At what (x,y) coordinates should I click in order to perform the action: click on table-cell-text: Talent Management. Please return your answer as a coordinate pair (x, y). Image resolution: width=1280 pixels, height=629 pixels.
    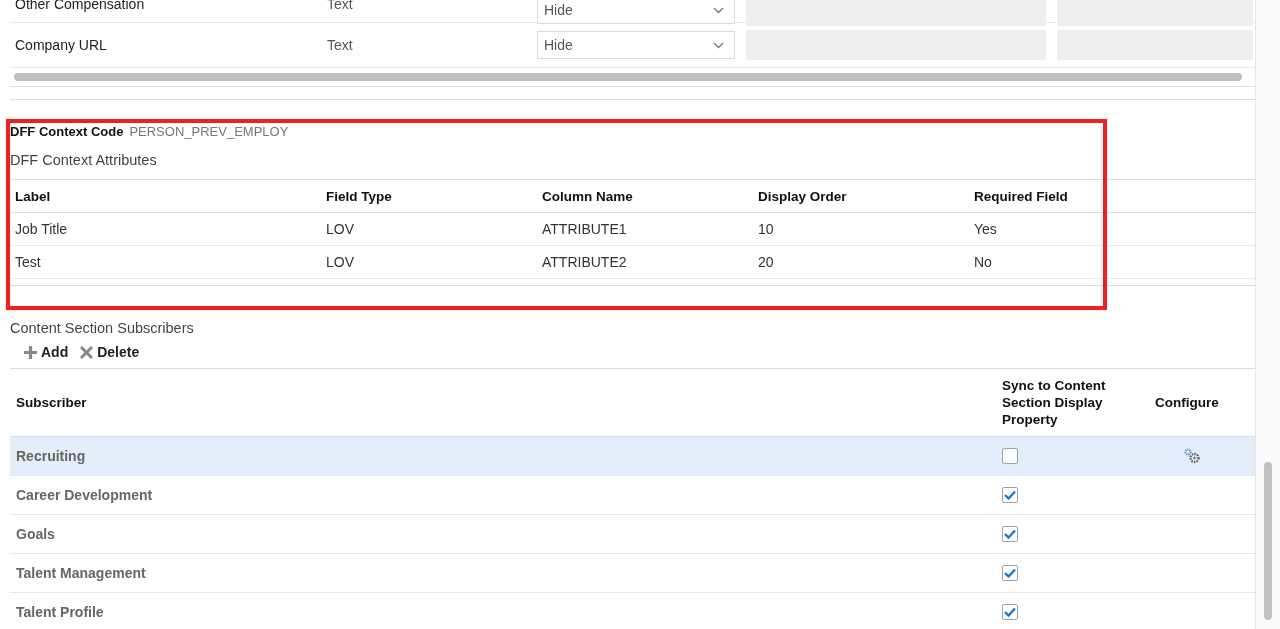
    Looking at the image, I should click on (81, 573).